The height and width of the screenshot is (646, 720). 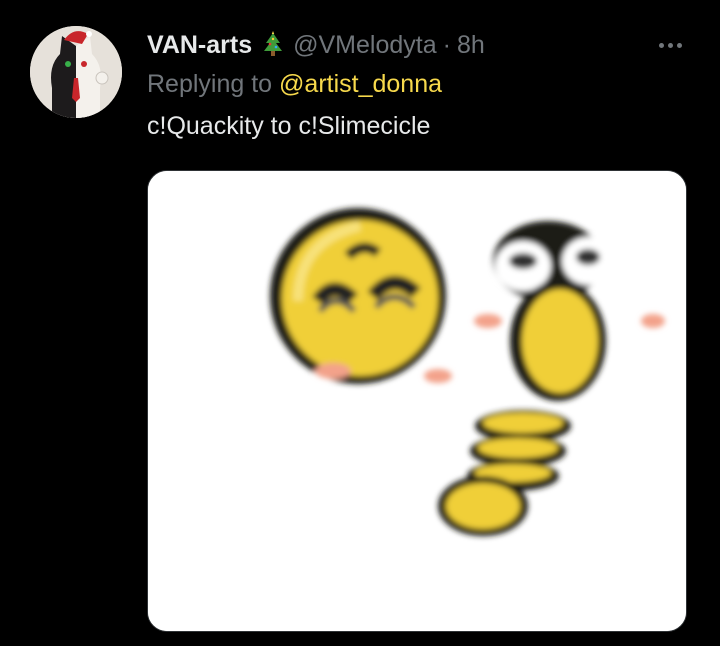 I want to click on avatar, so click(x=76, y=72).